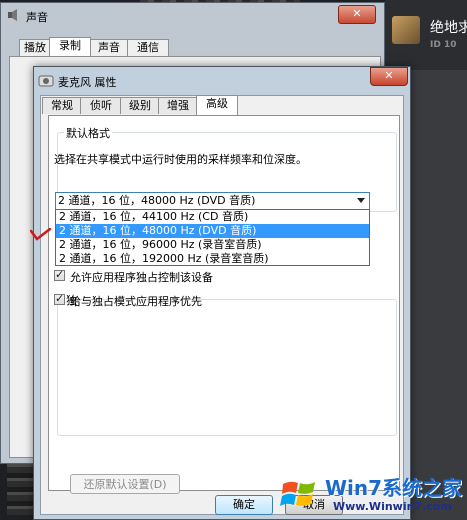  I want to click on allow-exclusive-checkbox, so click(59, 274).